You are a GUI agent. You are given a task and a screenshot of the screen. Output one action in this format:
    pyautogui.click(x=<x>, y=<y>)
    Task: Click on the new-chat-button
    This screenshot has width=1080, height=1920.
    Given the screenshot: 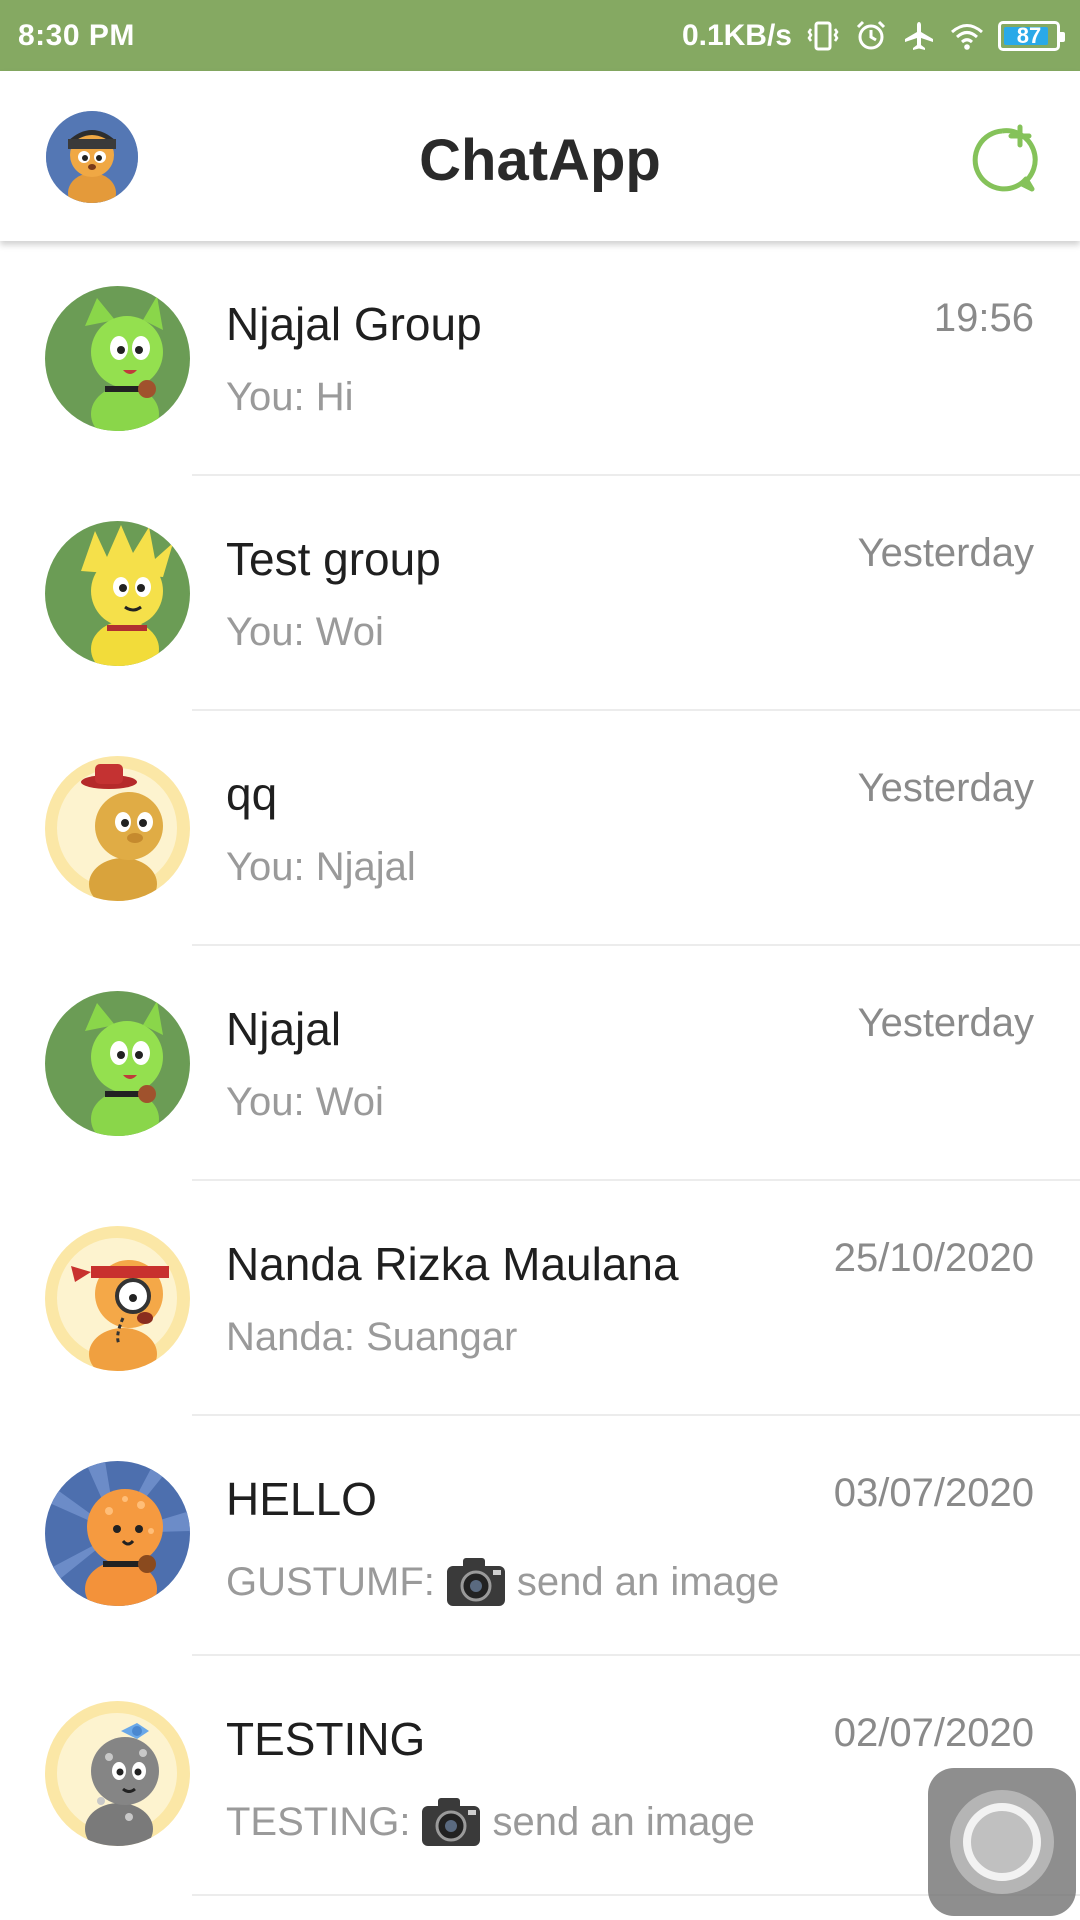 What is the action you would take?
    pyautogui.click(x=1002, y=161)
    